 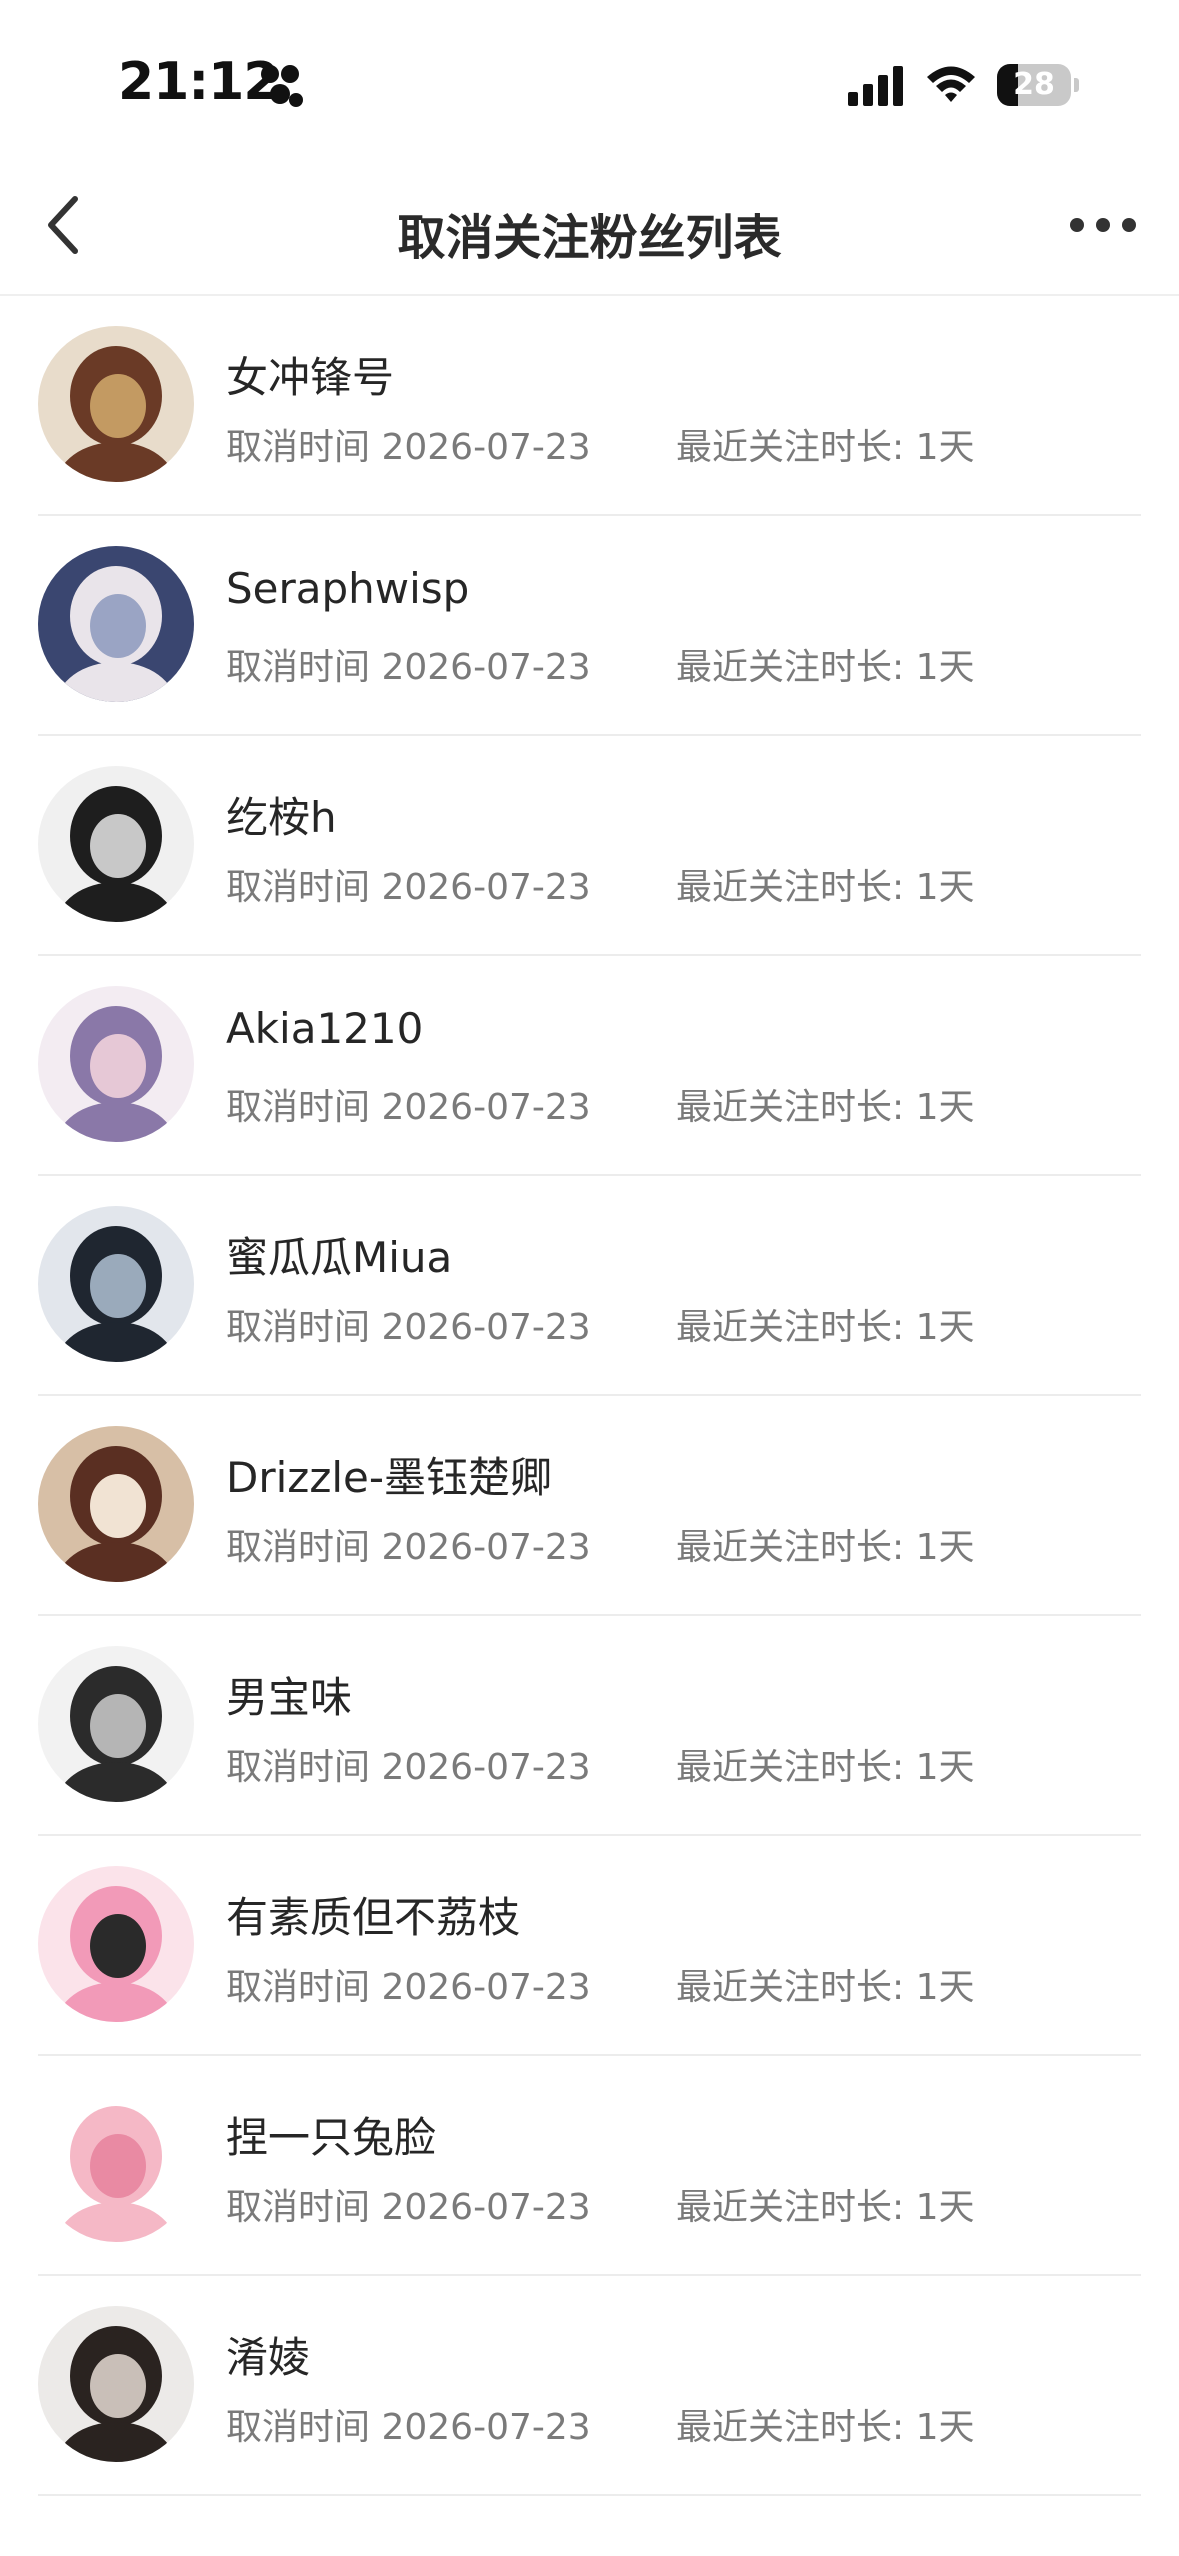 What do you see at coordinates (589, 1066) in the screenshot?
I see `fan-list-item: Akia1210 取消时间 2026-07-23 最近关注时长: 1天` at bounding box center [589, 1066].